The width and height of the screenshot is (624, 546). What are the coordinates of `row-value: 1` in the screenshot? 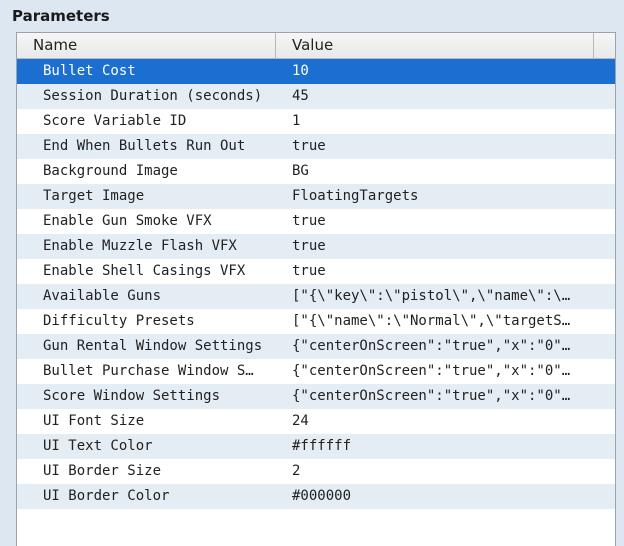 It's located at (296, 121).